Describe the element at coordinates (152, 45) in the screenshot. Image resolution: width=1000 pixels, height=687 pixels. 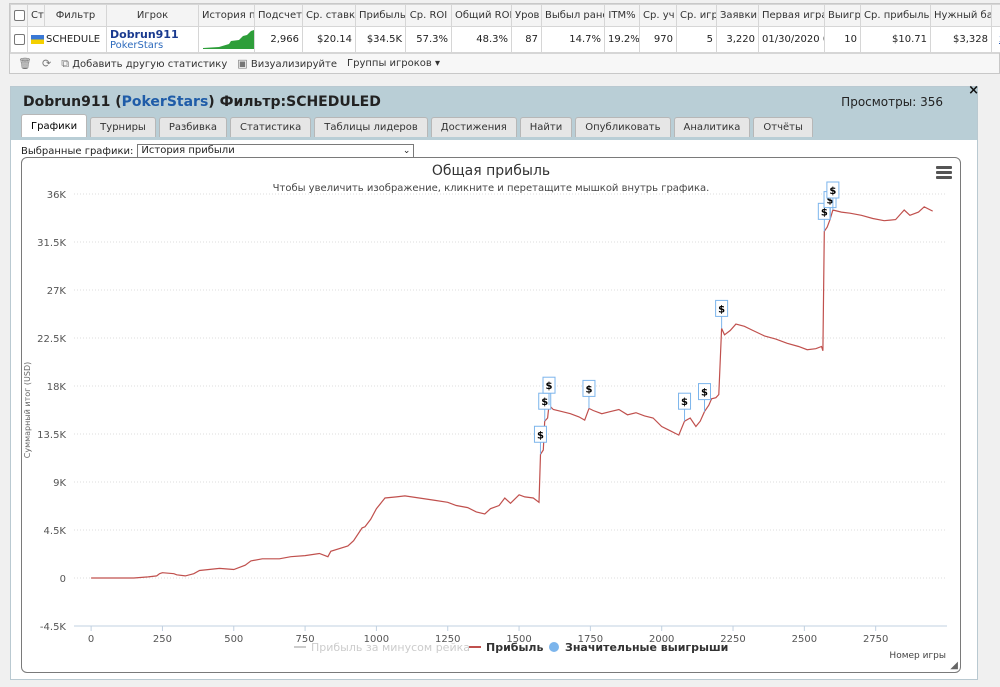
I see `player-site-link: PokerStars` at that location.